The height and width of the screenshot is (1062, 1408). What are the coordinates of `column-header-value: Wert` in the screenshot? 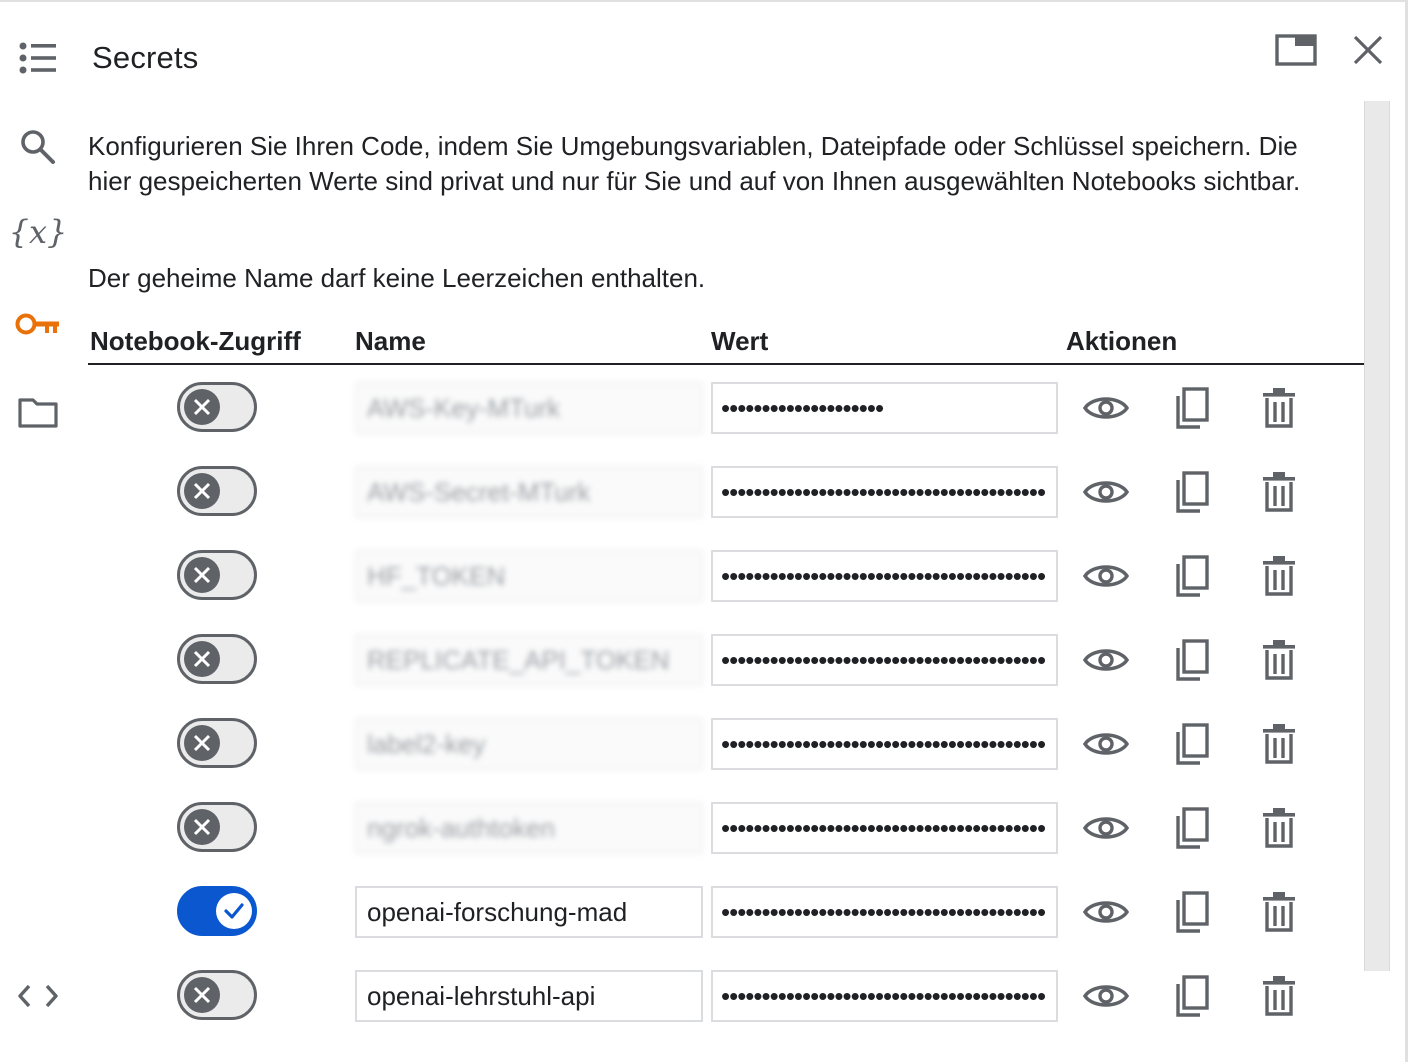 It's located at (740, 341).